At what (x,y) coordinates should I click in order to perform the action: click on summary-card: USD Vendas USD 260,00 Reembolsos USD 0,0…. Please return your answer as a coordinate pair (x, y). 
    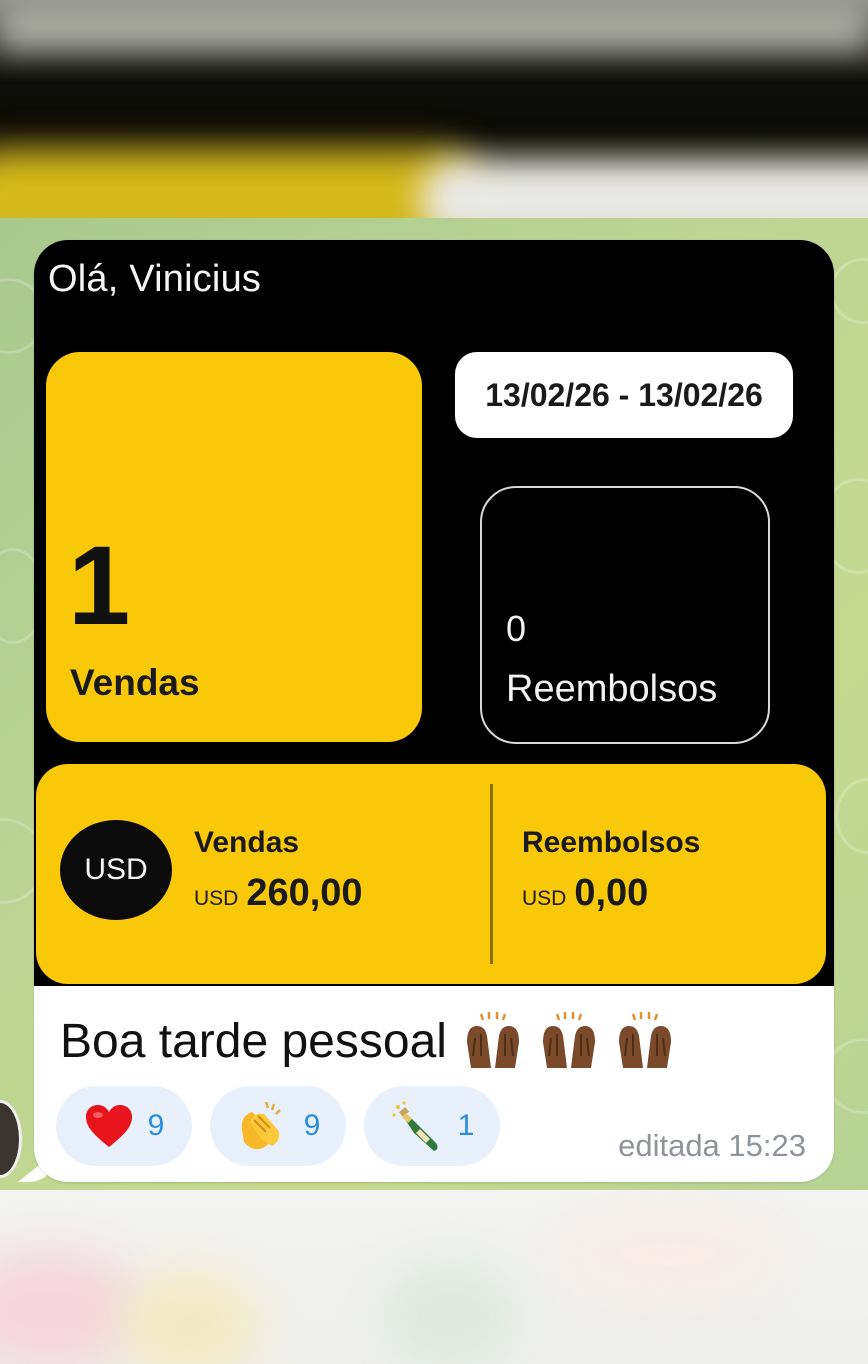
    Looking at the image, I should click on (431, 874).